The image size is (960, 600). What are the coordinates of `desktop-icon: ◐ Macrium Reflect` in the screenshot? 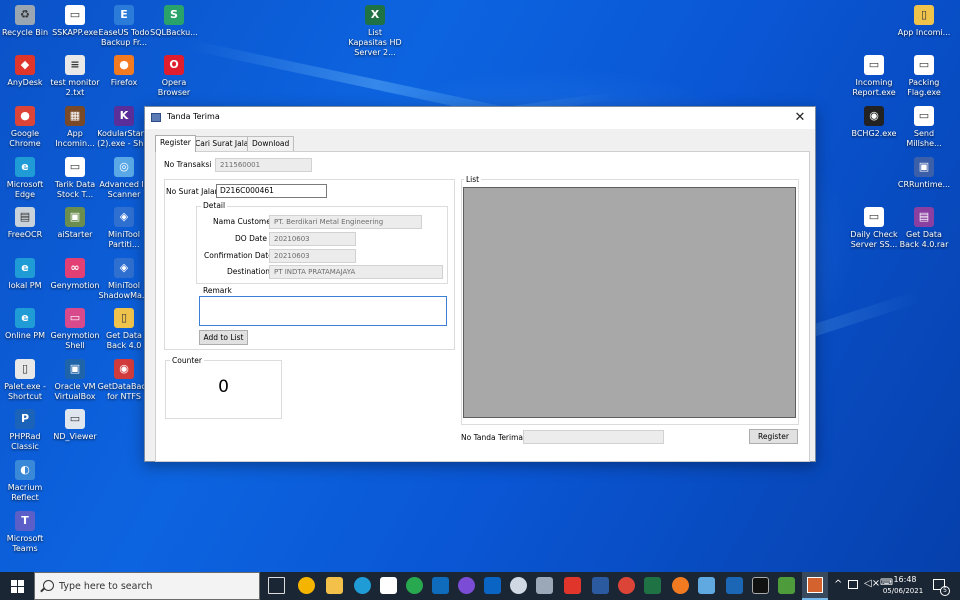 It's located at (25, 481).